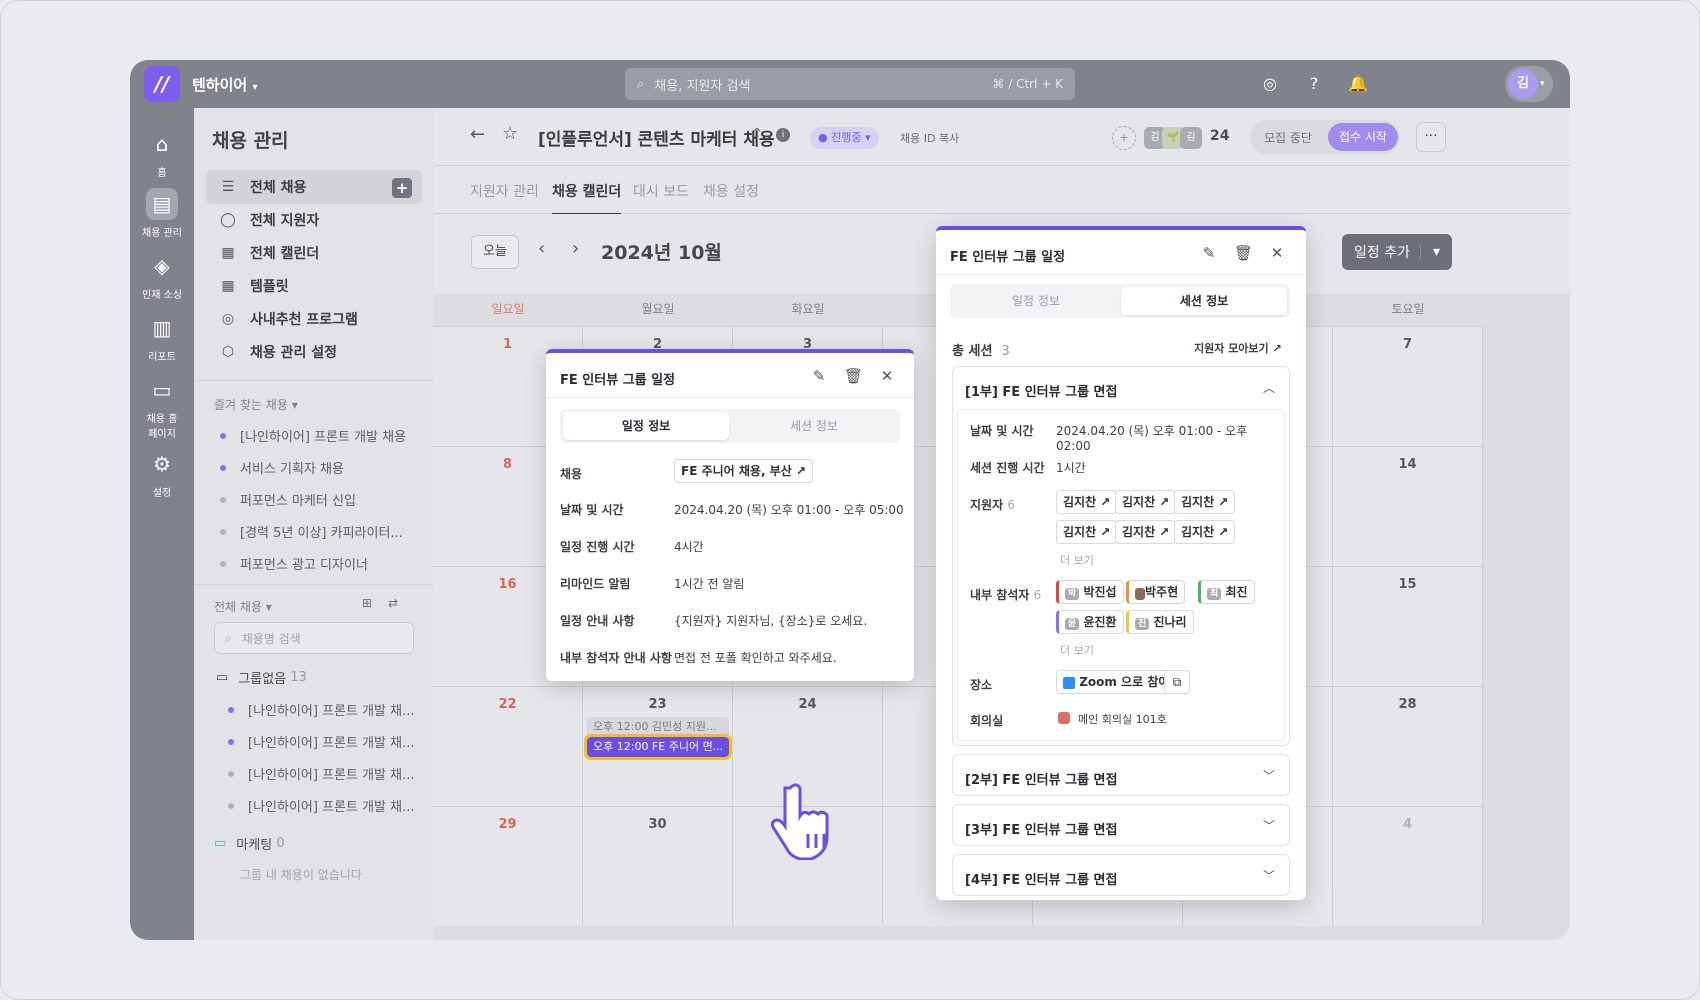 The height and width of the screenshot is (1000, 1700). Describe the element at coordinates (367, 603) in the screenshot. I see `new-folder-icon: ⊞` at that location.